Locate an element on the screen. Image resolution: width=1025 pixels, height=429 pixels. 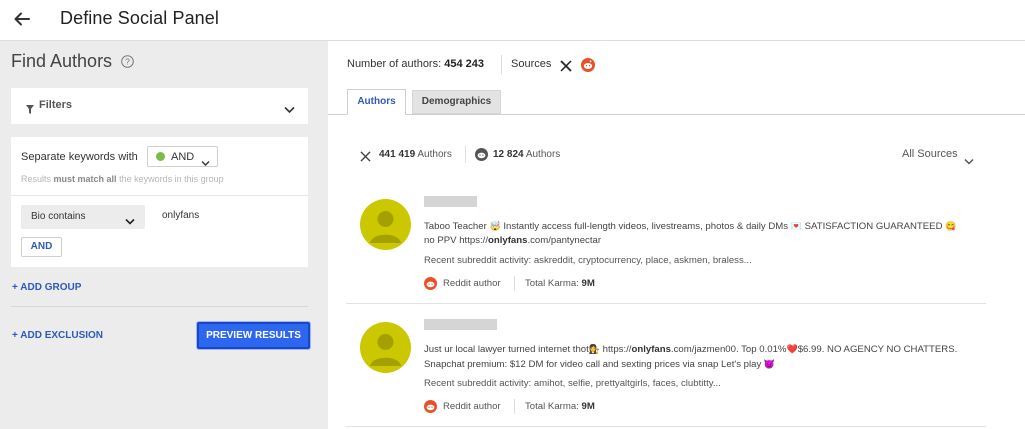
tab-demographics: Demographics is located at coordinates (456, 102).